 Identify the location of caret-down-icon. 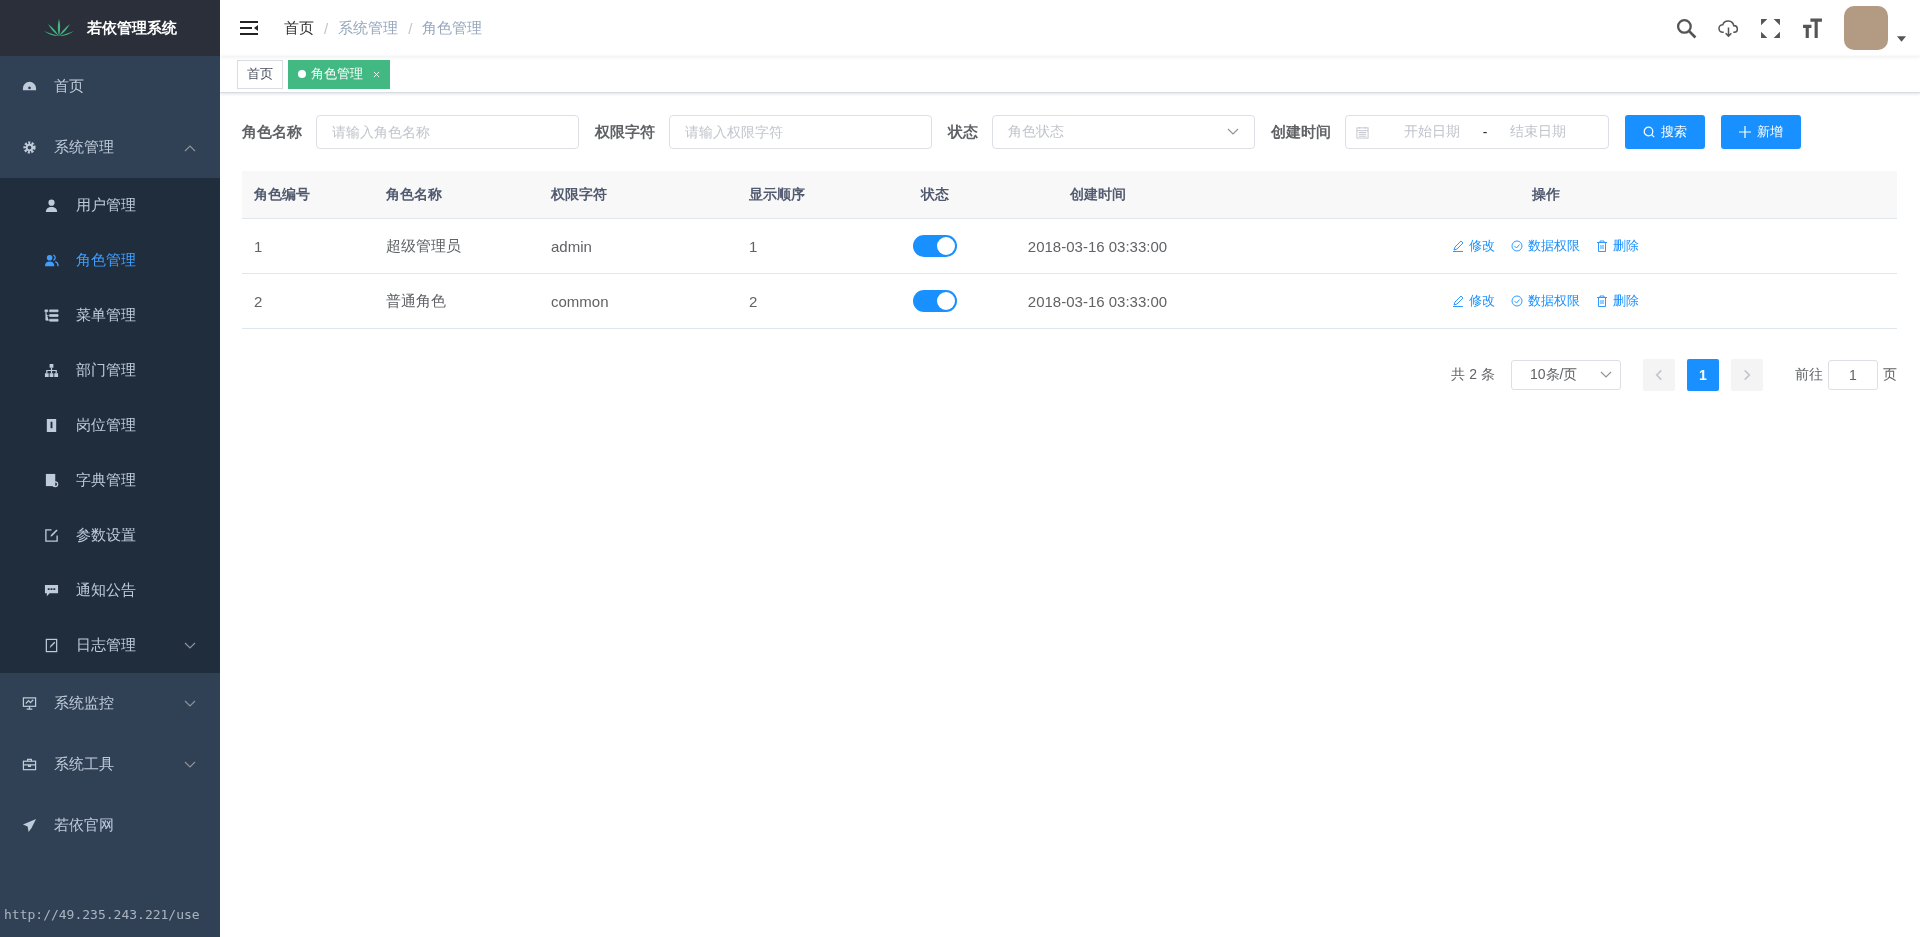
(1901, 39).